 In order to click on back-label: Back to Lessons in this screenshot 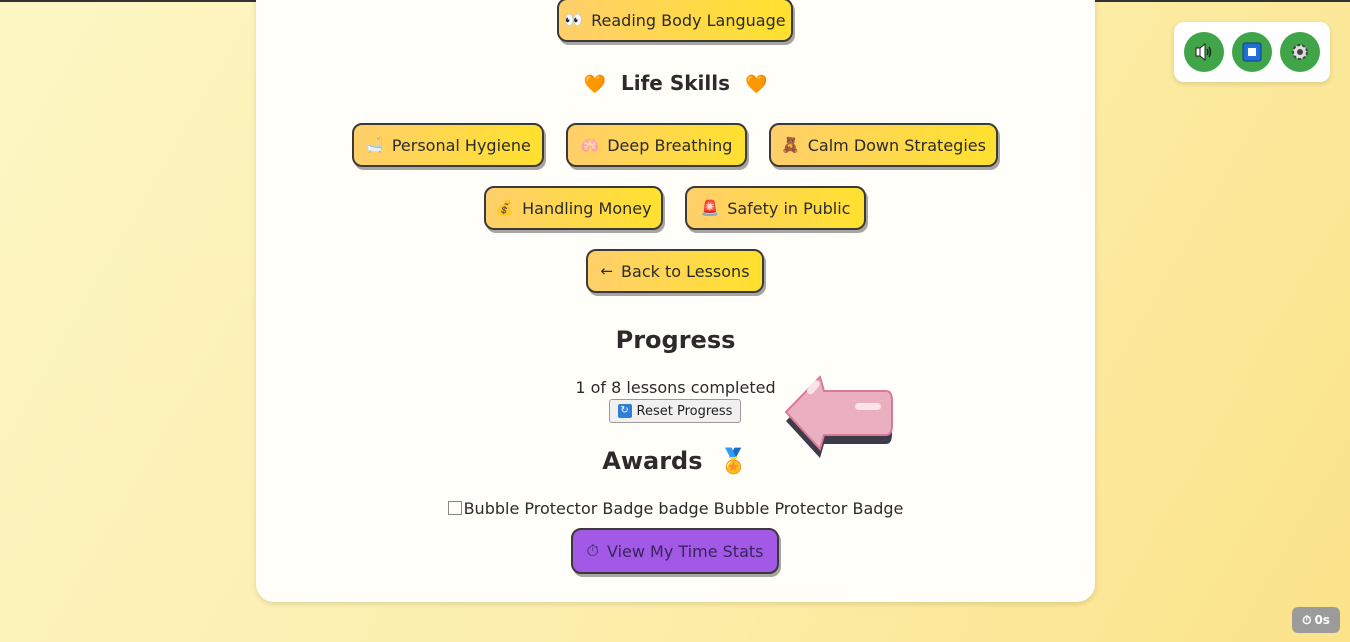, I will do `click(685, 271)`.